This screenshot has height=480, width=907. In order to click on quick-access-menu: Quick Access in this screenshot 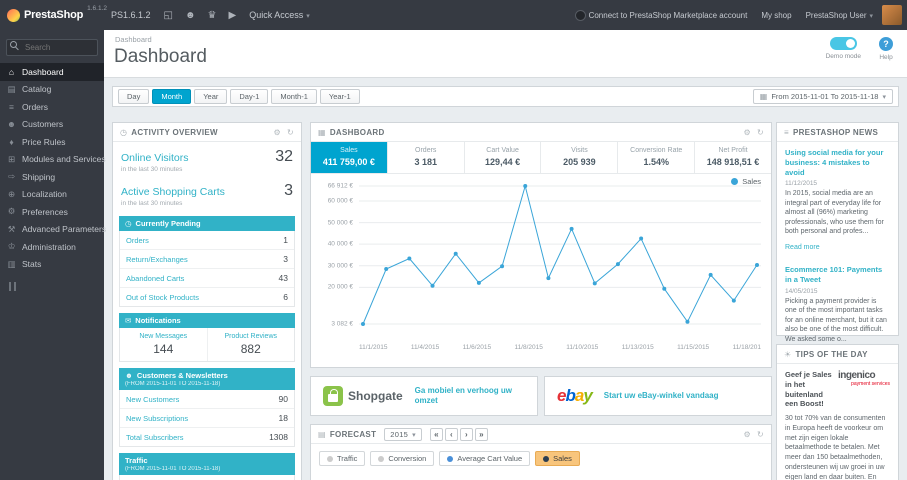, I will do `click(279, 15)`.